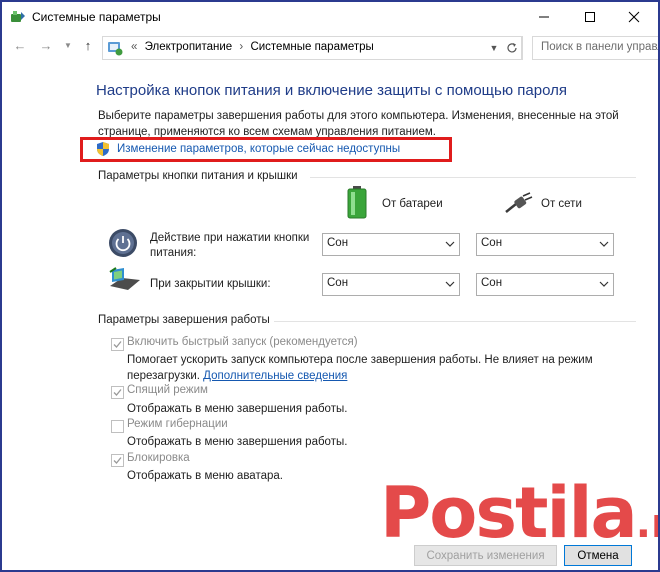 This screenshot has width=660, height=572. I want to click on sleep-label: Спящий режим, so click(167, 390).